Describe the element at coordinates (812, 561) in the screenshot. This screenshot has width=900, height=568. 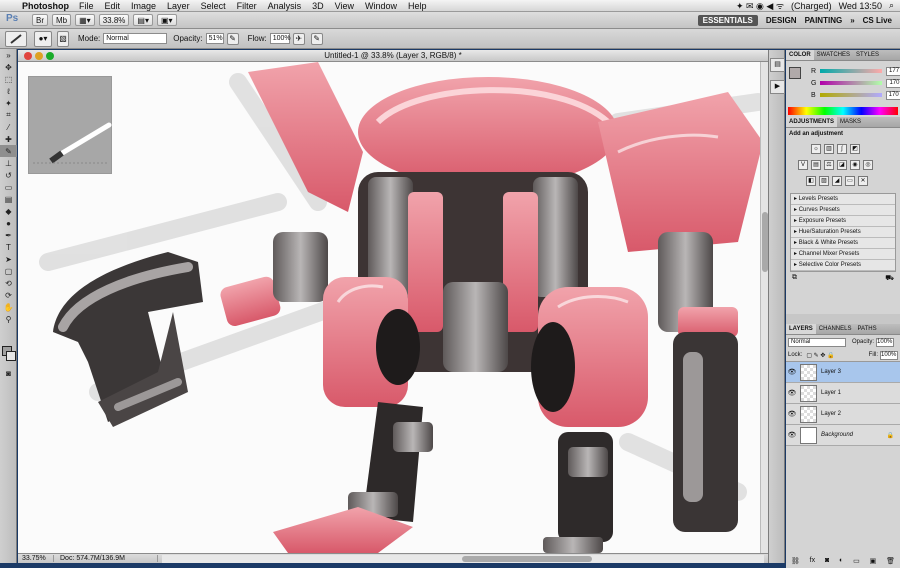
I see `layer-style-icon: fx` at that location.